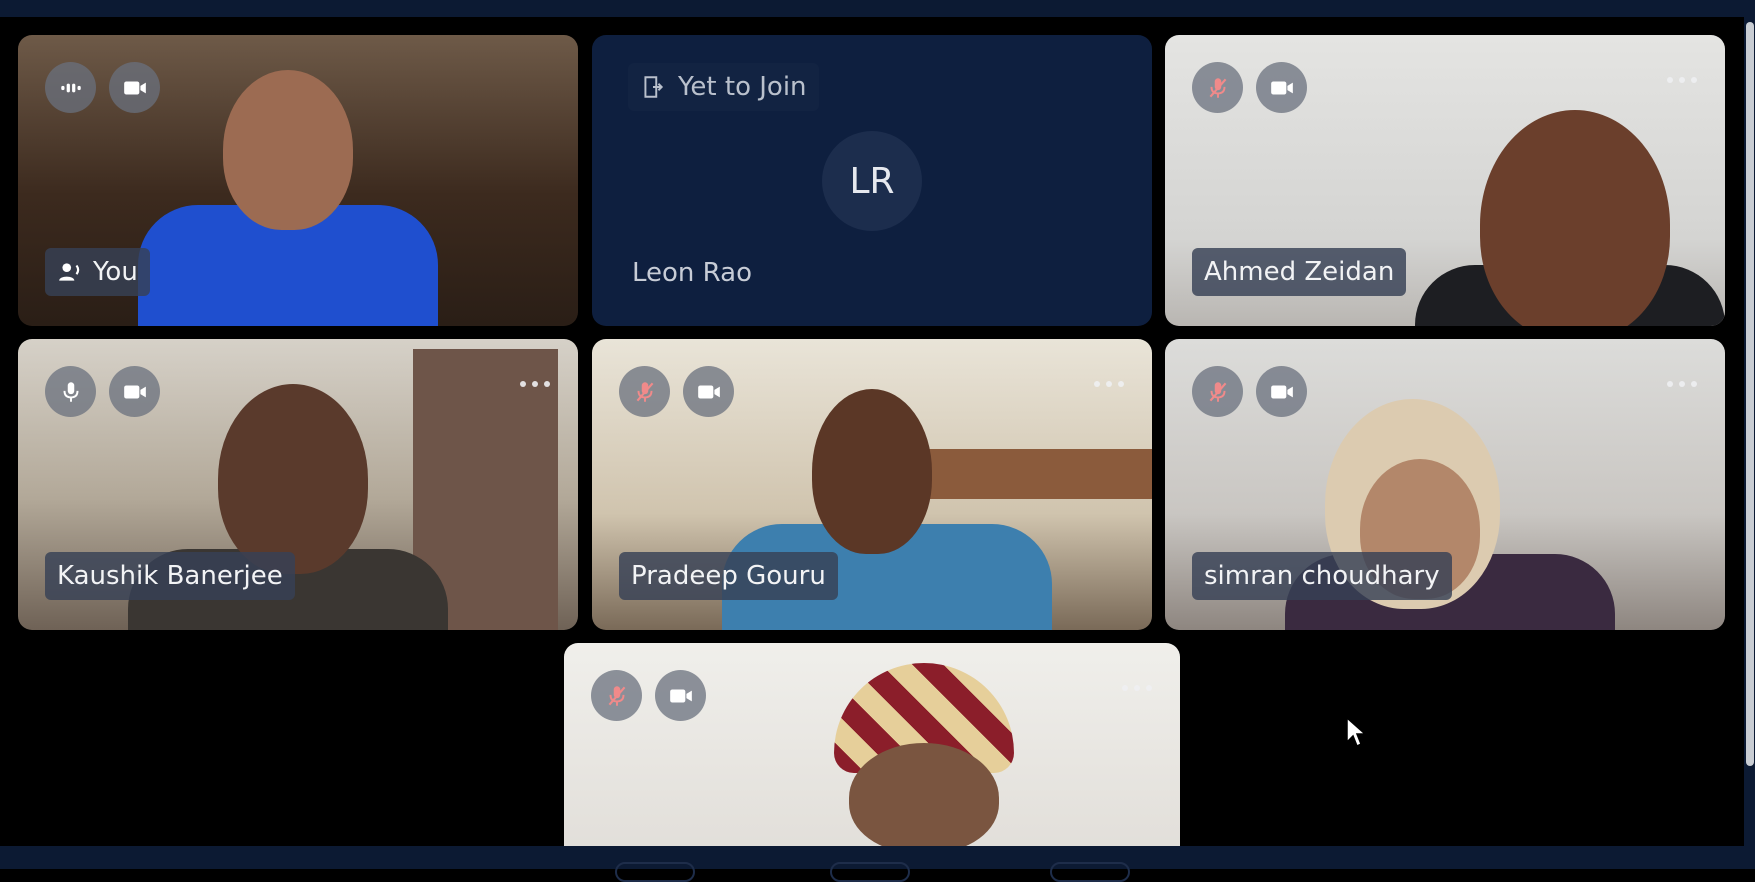 The width and height of the screenshot is (1755, 882). What do you see at coordinates (877, 8) in the screenshot?
I see `top-bar` at bounding box center [877, 8].